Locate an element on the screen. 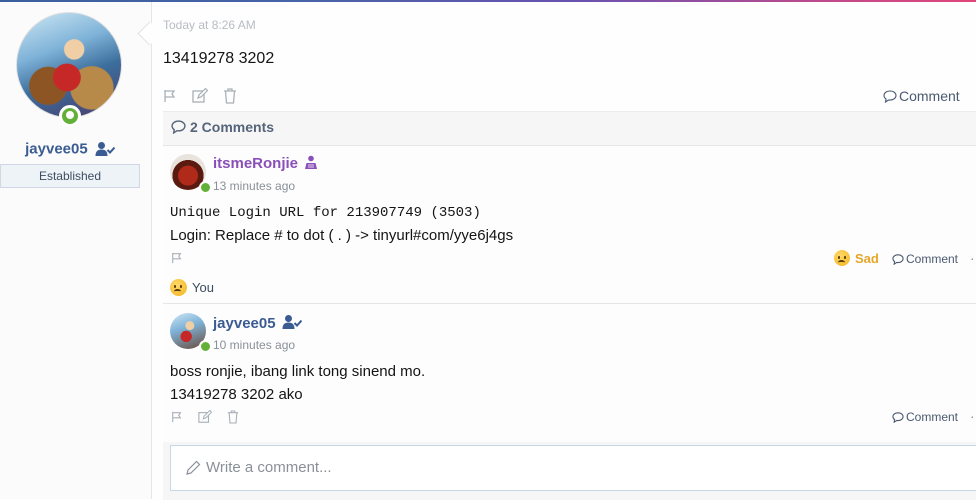 This screenshot has width=976, height=500. write-comment-box is located at coordinates (573, 468).